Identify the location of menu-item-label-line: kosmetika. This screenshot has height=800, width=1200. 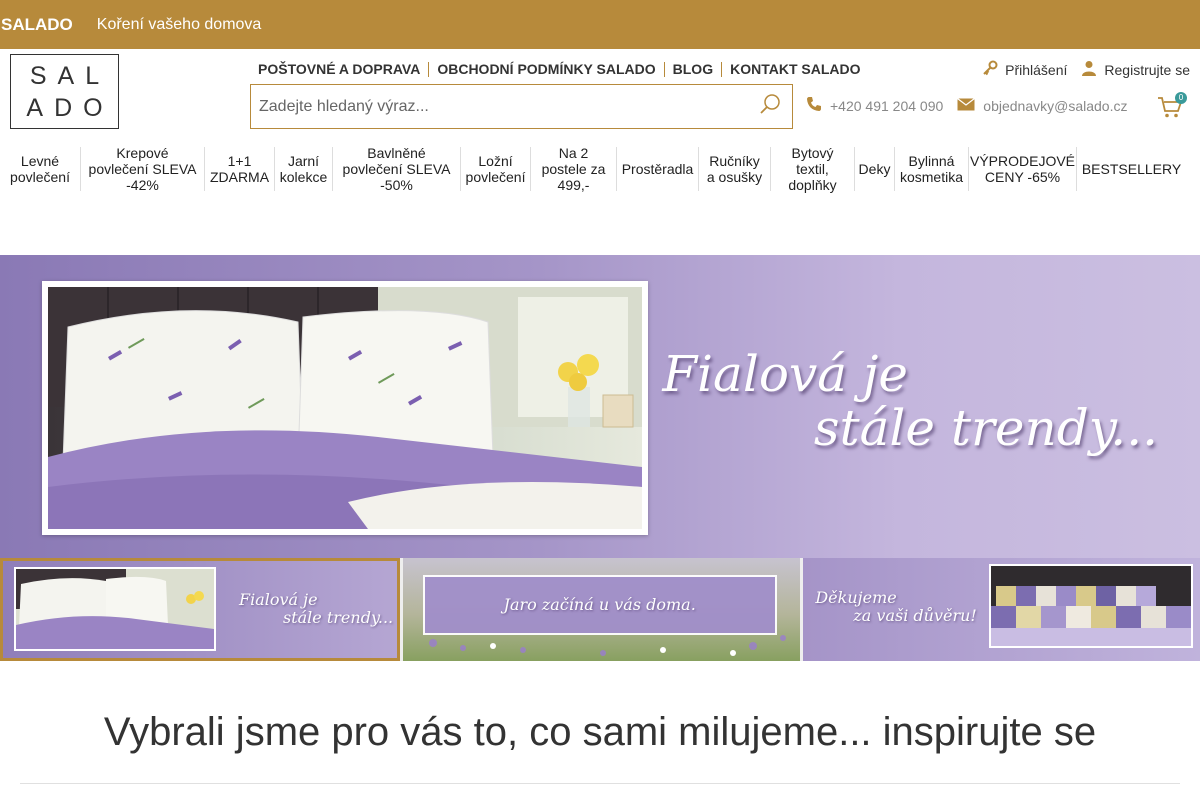
(931, 177).